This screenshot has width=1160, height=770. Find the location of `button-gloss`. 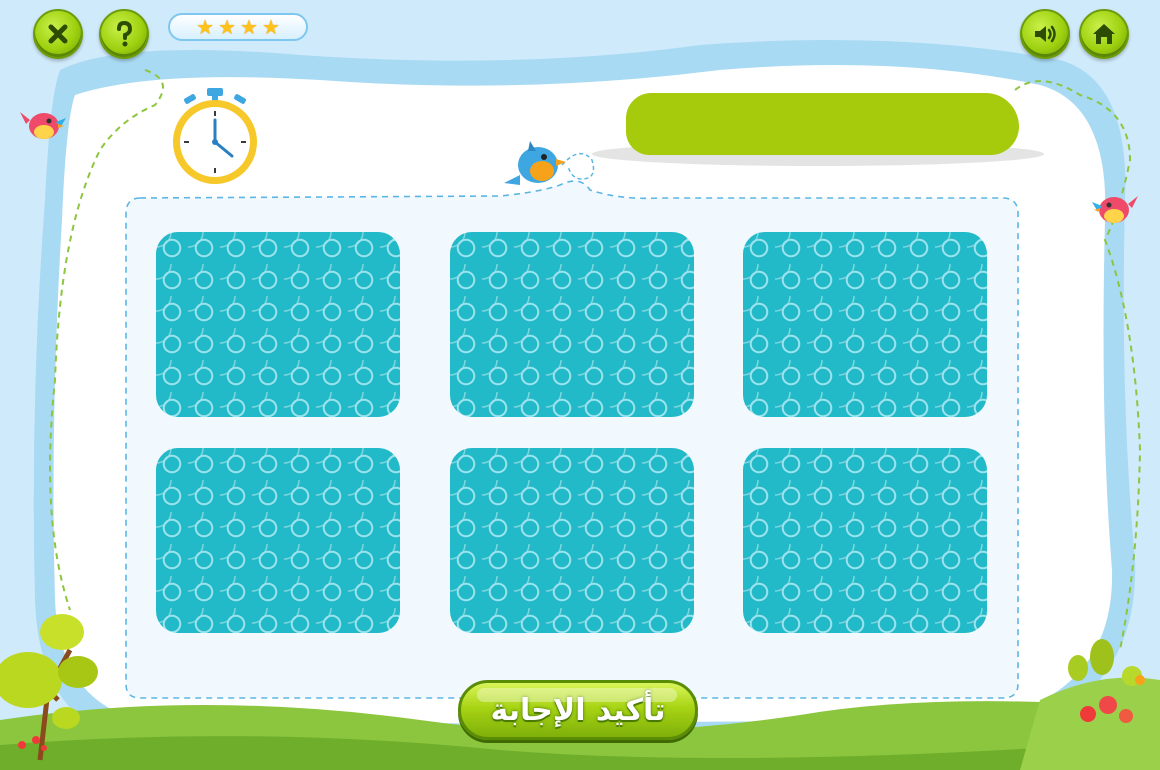

button-gloss is located at coordinates (577, 695).